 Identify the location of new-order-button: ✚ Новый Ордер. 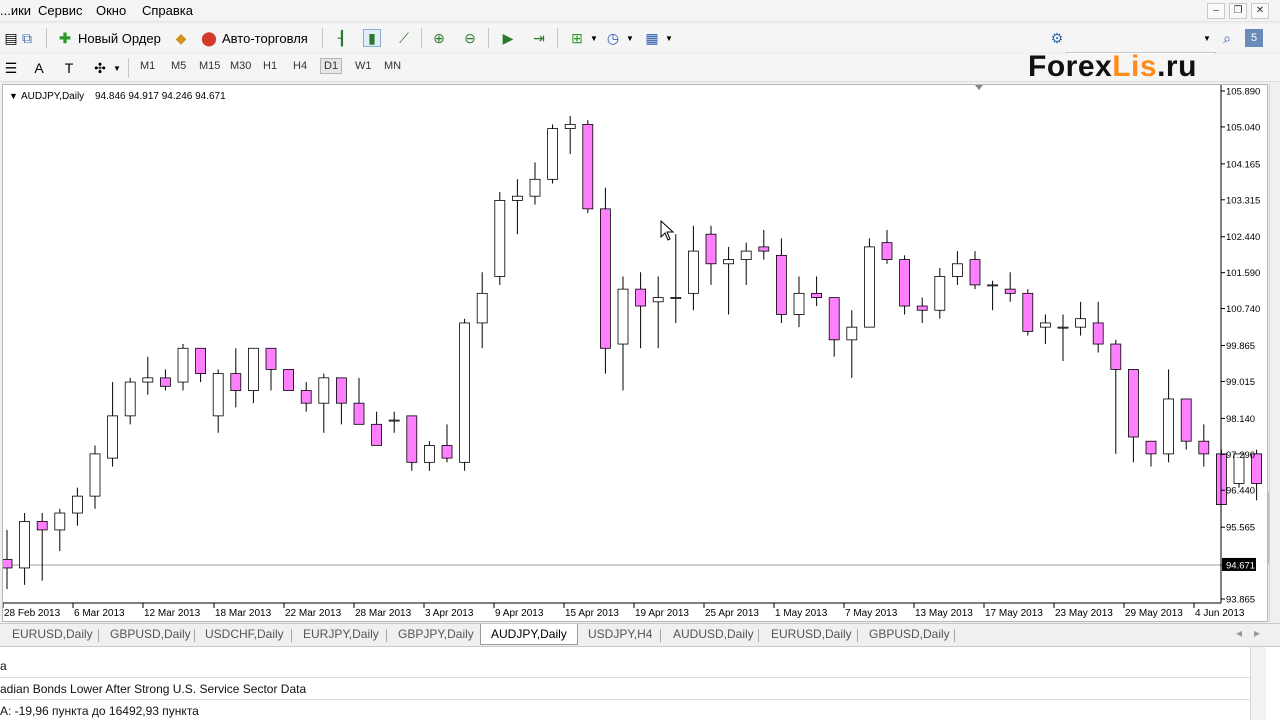
(108, 38).